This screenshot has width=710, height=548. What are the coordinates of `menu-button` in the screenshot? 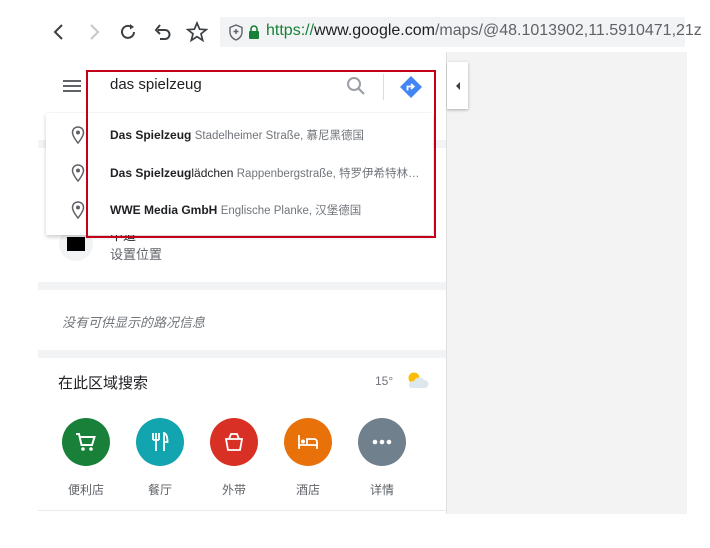 It's located at (74, 87).